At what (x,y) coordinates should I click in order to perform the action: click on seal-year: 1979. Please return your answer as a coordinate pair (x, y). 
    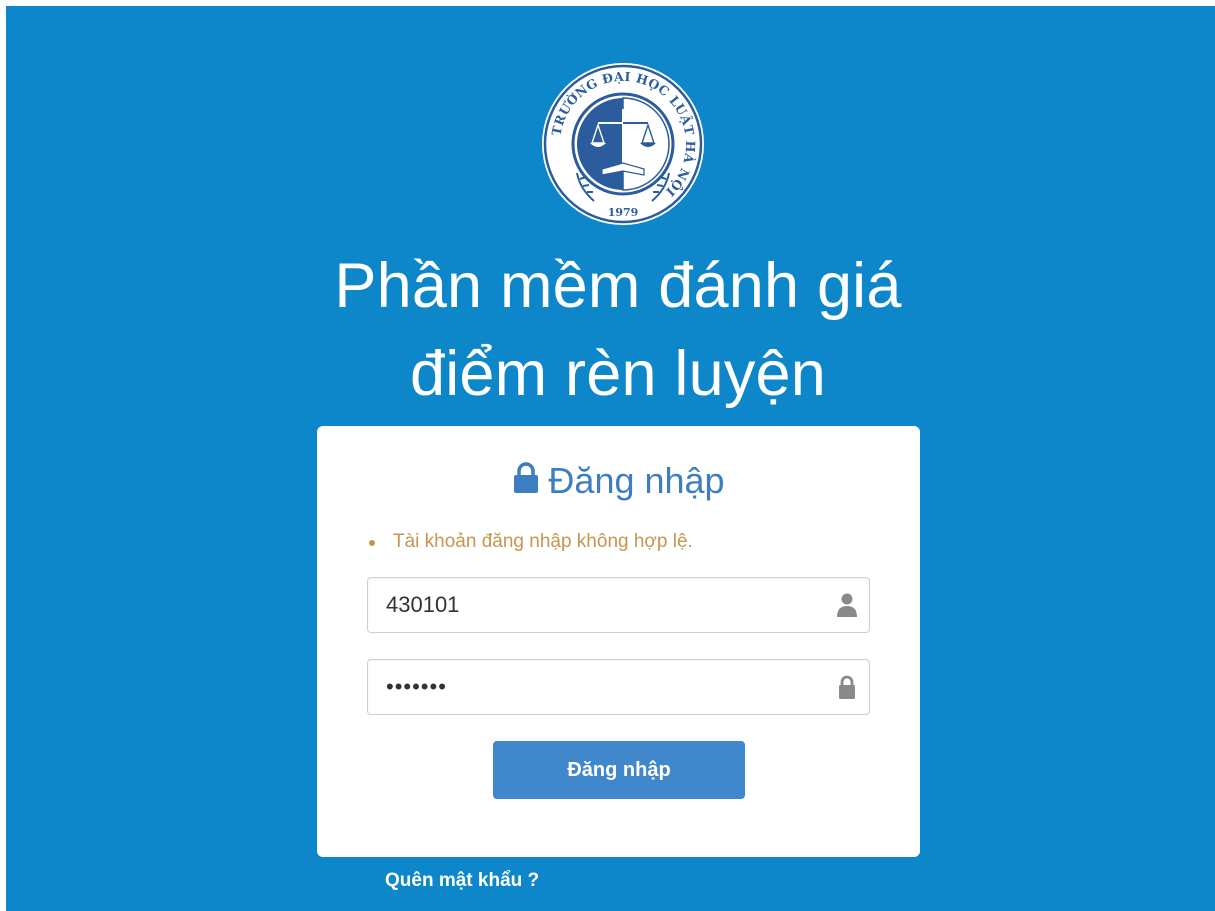
    Looking at the image, I should click on (623, 212).